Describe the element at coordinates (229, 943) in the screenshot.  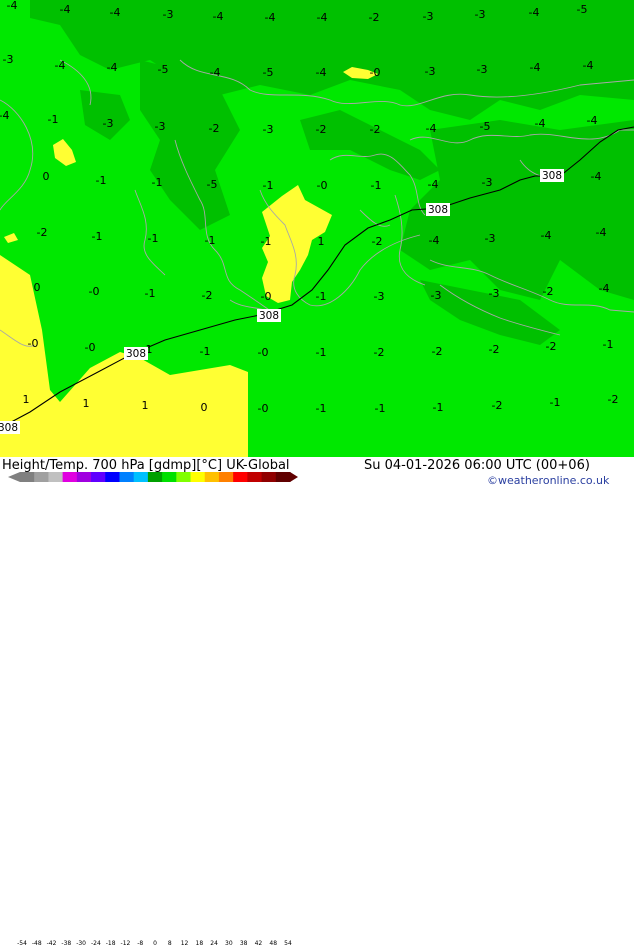
I see `colorbar-tick-label: 30` at that location.